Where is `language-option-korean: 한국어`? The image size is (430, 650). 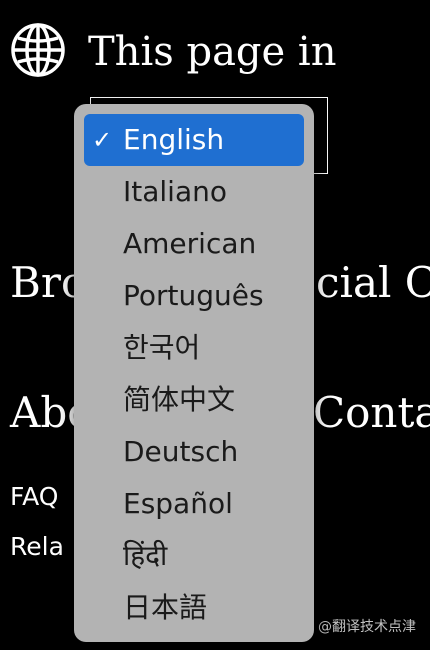 language-option-korean: 한국어 is located at coordinates (194, 348).